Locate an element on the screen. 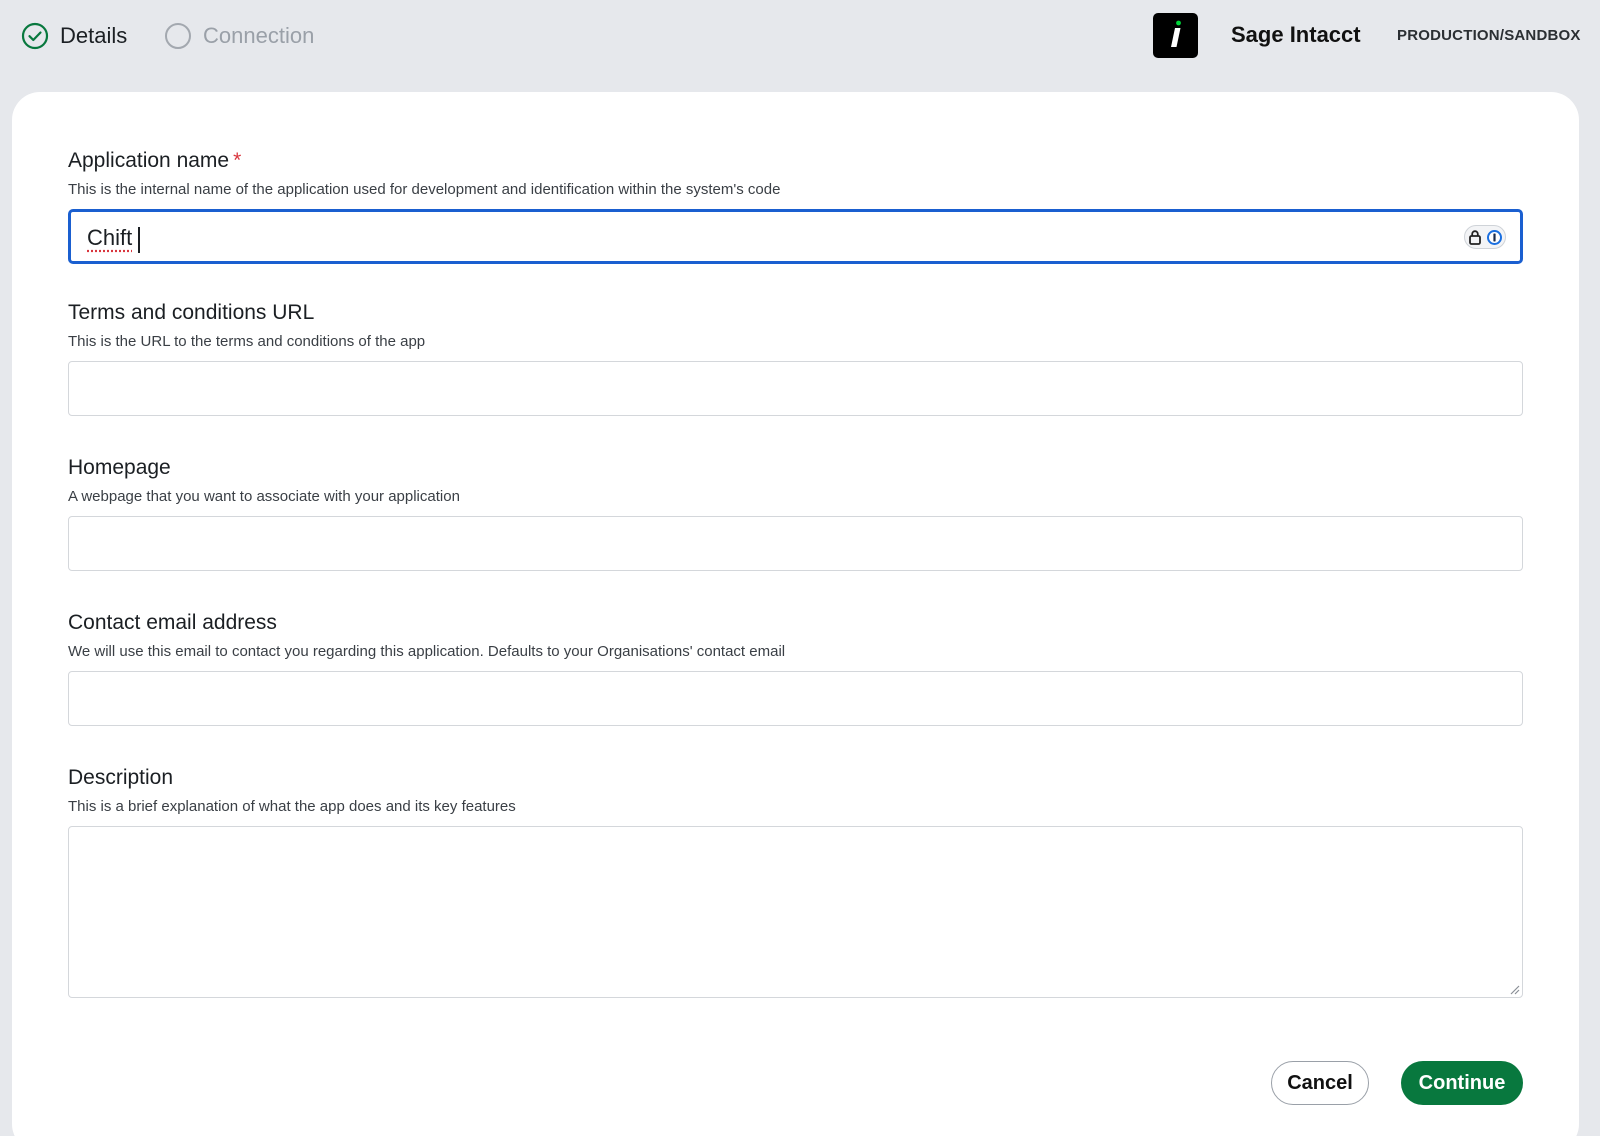  resize-handle-icon is located at coordinates (1514, 989).